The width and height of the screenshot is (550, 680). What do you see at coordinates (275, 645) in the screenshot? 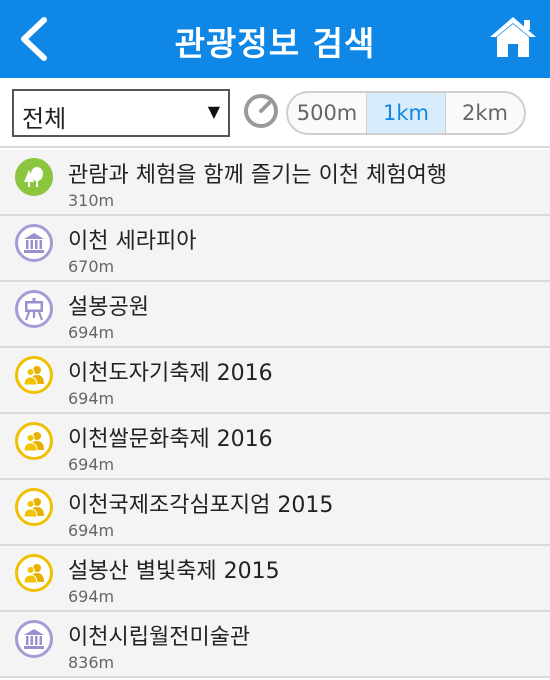
I see `list-item: 이천시립월전미술관 836m` at bounding box center [275, 645].